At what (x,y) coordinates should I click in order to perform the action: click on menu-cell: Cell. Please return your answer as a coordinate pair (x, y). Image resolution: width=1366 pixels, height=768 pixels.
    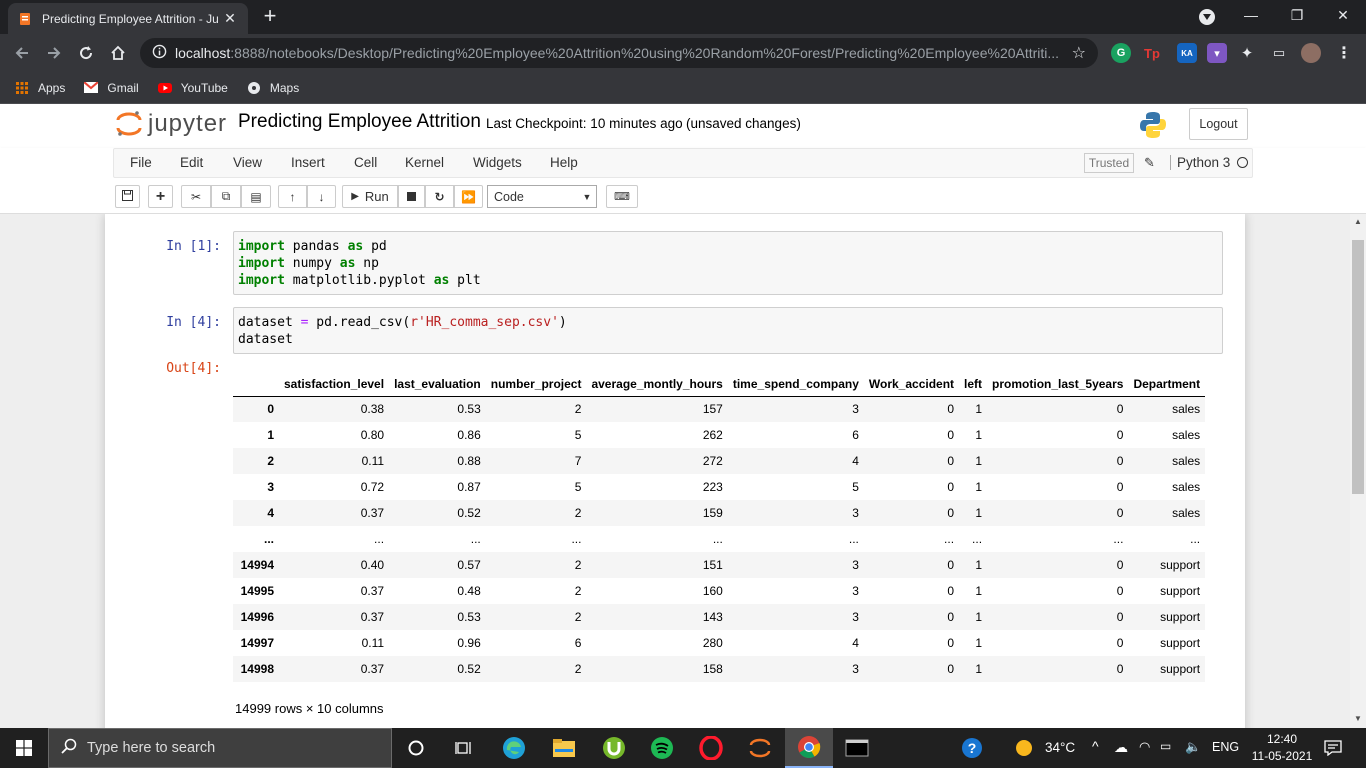
    Looking at the image, I should click on (365, 162).